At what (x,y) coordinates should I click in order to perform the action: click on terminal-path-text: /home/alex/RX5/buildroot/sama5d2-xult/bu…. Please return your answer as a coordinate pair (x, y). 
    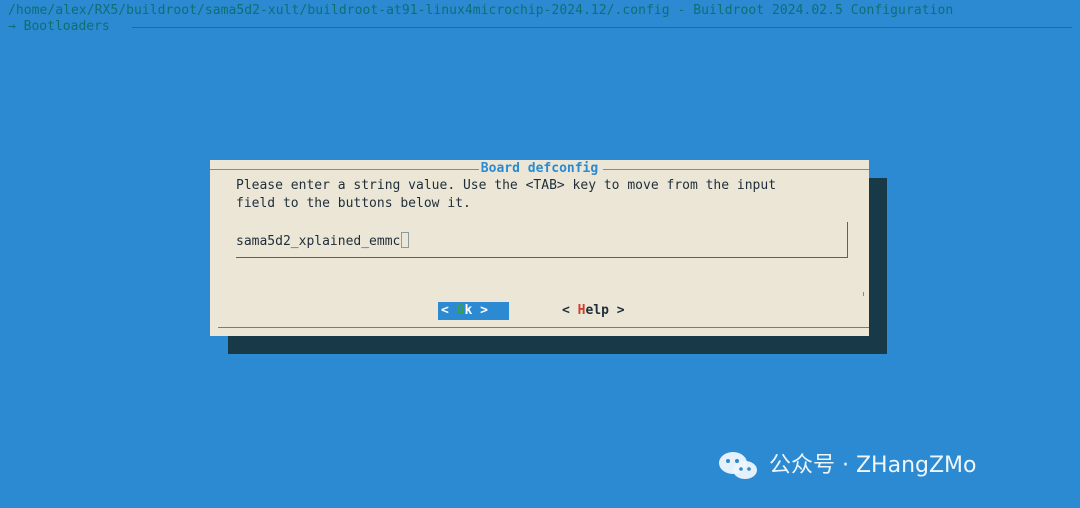
    Looking at the image, I should click on (481, 10).